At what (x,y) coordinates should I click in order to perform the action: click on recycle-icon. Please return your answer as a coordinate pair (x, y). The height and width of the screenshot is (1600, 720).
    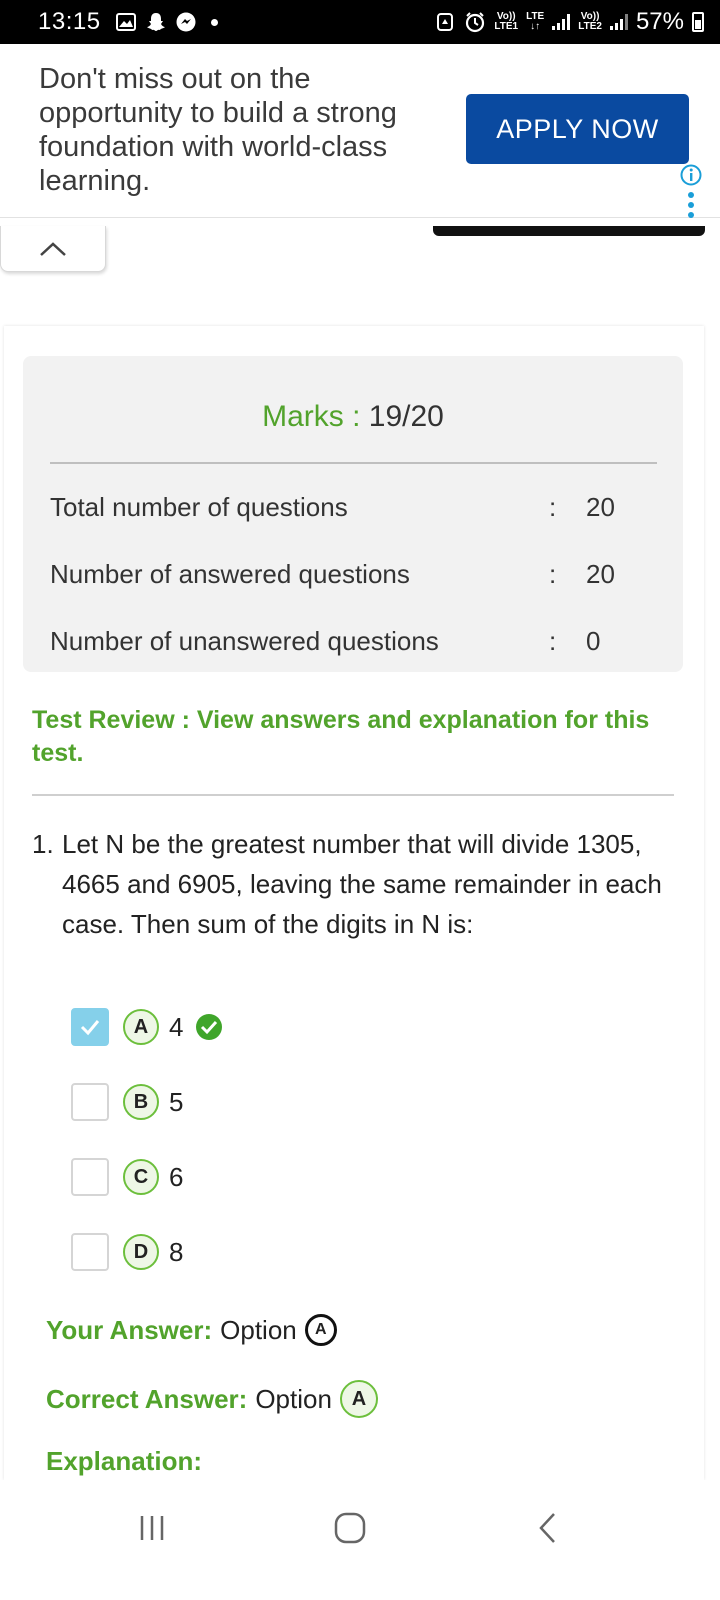
    Looking at the image, I should click on (445, 22).